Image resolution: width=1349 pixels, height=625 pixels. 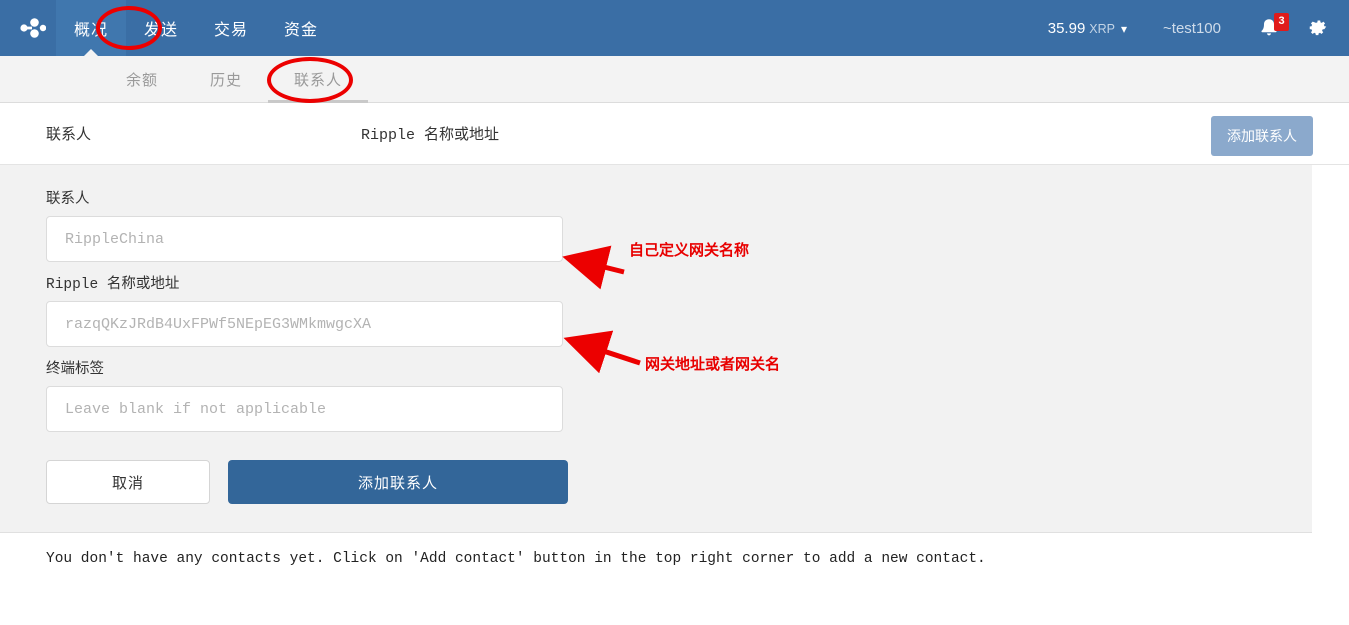 What do you see at coordinates (674, 28) in the screenshot?
I see `top-navbar: 概况 发送 交易 资金 35.99 XRP ▾ ~test100 3` at bounding box center [674, 28].